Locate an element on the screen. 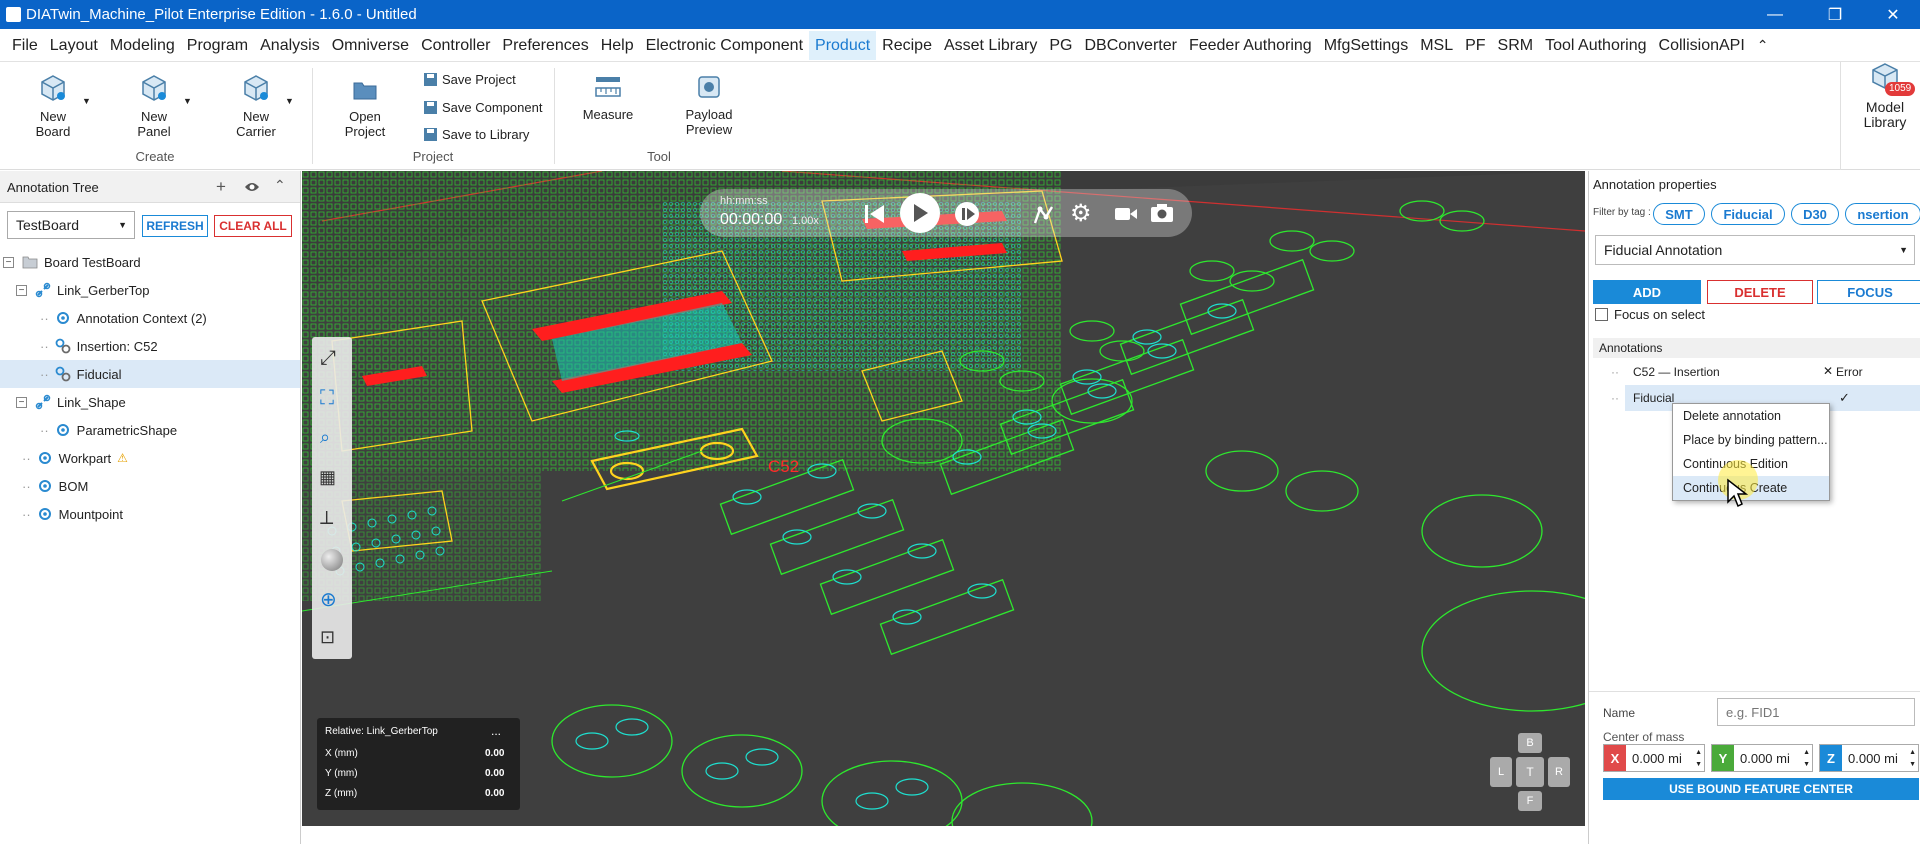  new-carrier-dropdown-icon: ▼ is located at coordinates (289, 101).